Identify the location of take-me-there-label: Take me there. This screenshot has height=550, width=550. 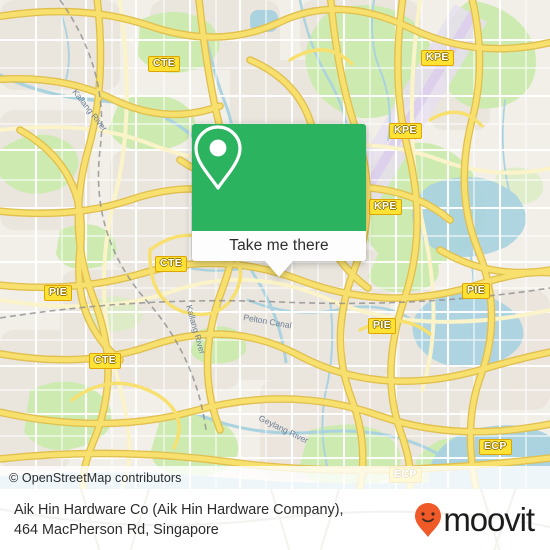
(279, 245).